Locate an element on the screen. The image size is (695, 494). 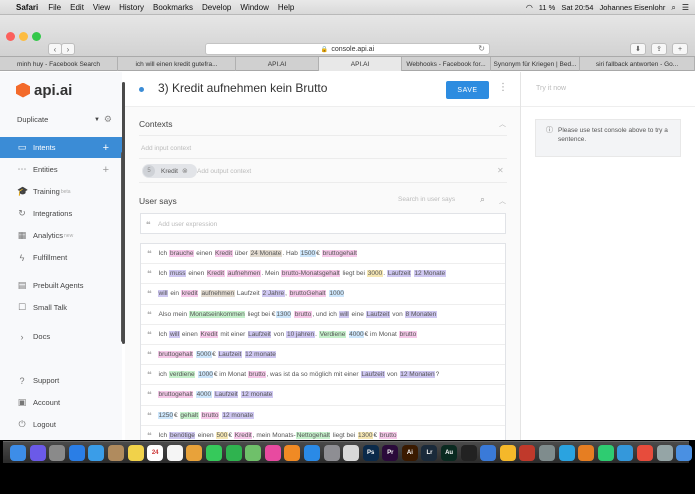
entity-annotation: verdiene is located at coordinates (182, 375).